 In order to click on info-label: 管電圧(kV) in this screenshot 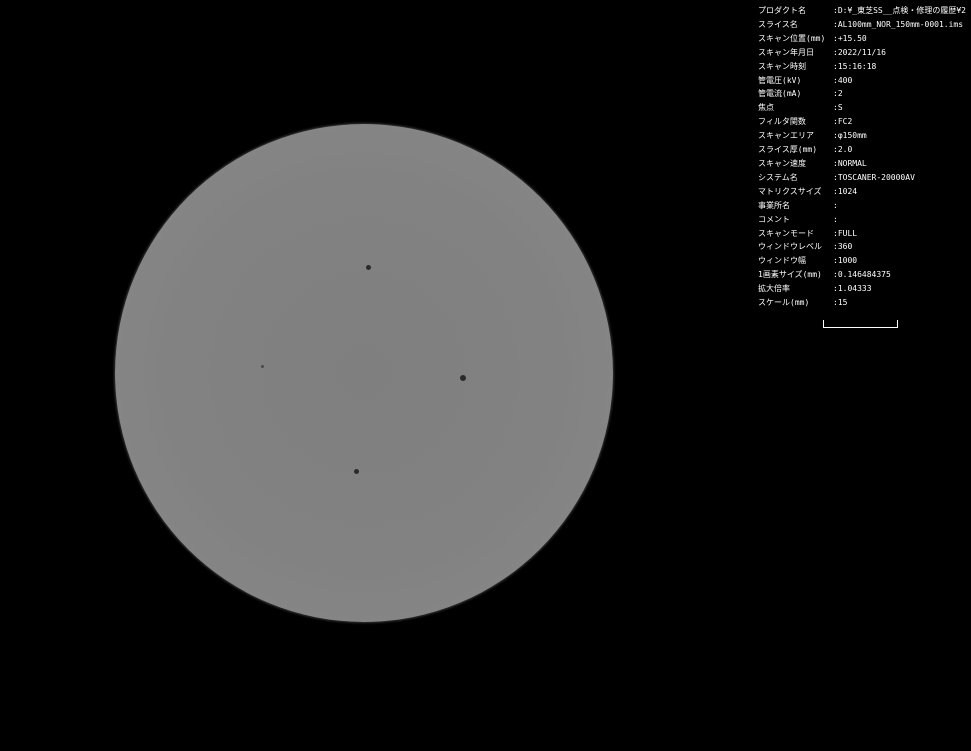, I will do `click(780, 80)`.